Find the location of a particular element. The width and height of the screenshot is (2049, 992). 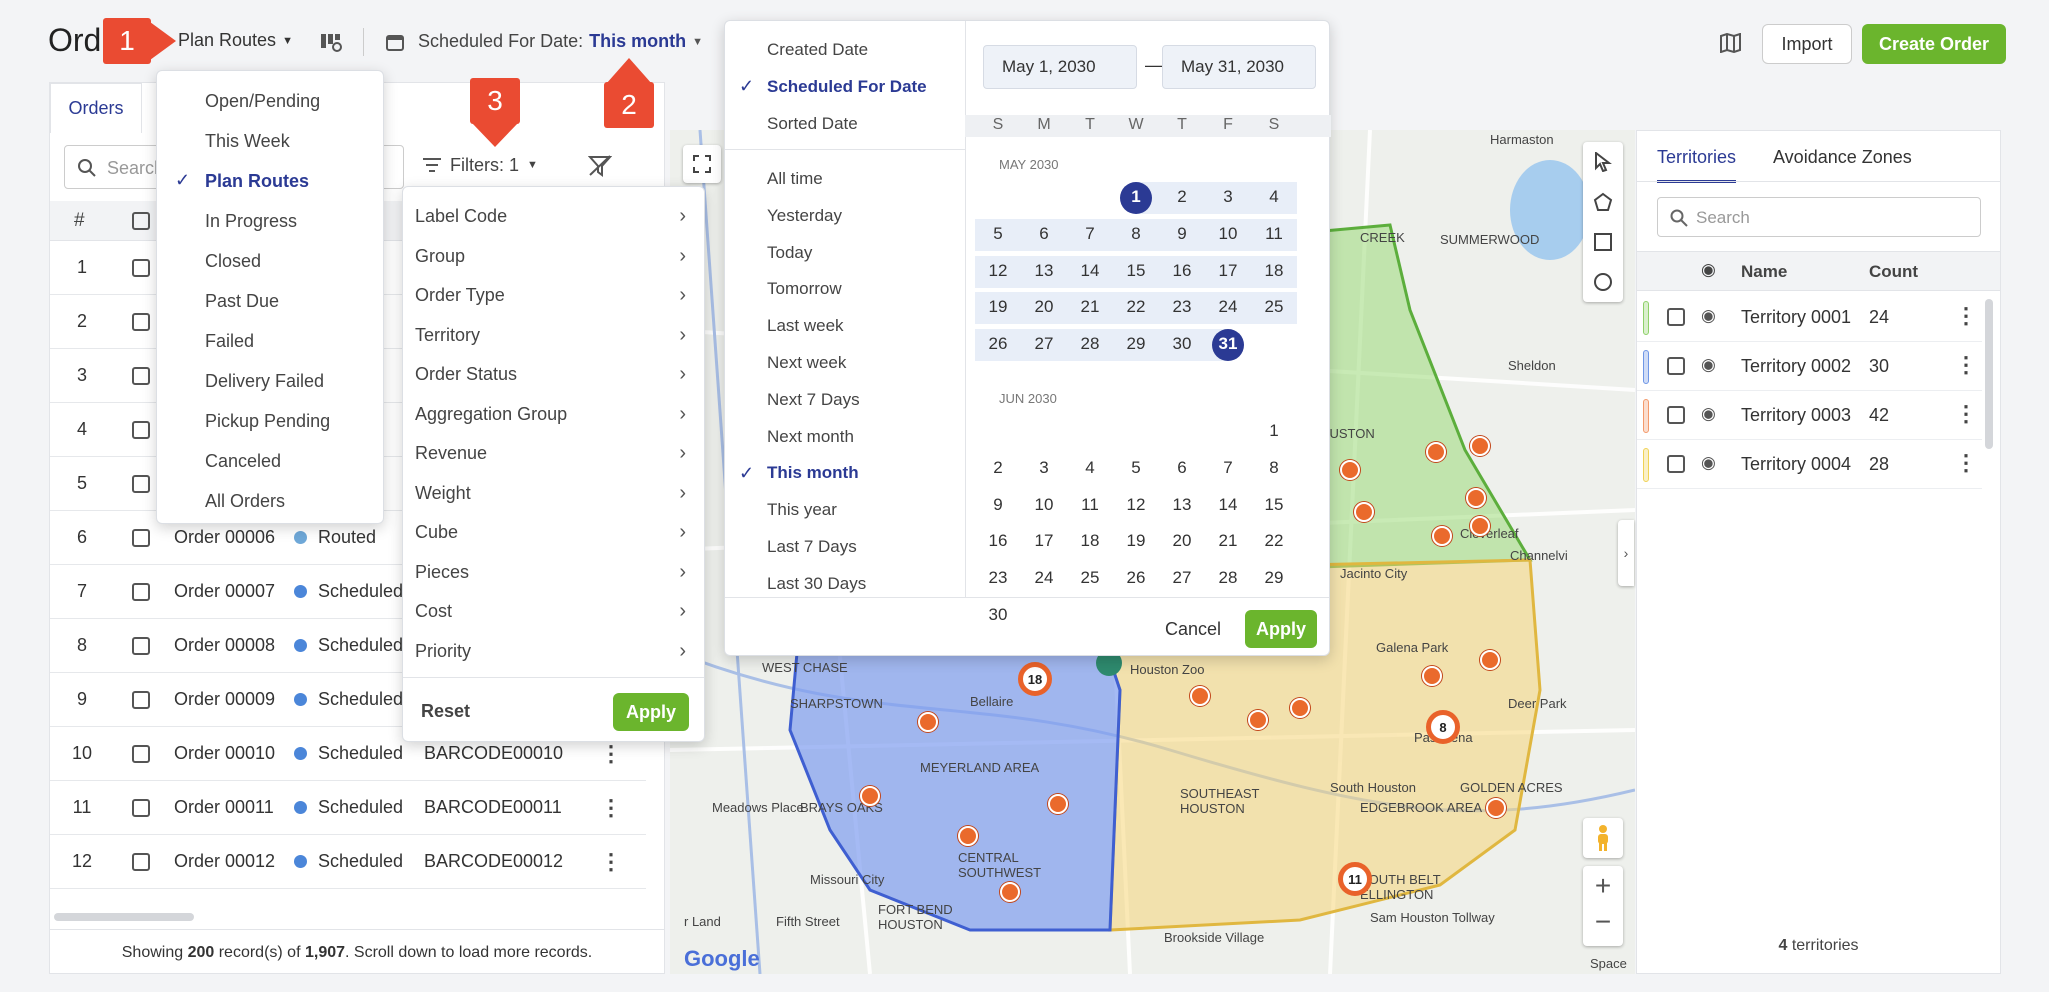

import-button: Import is located at coordinates (1807, 44).